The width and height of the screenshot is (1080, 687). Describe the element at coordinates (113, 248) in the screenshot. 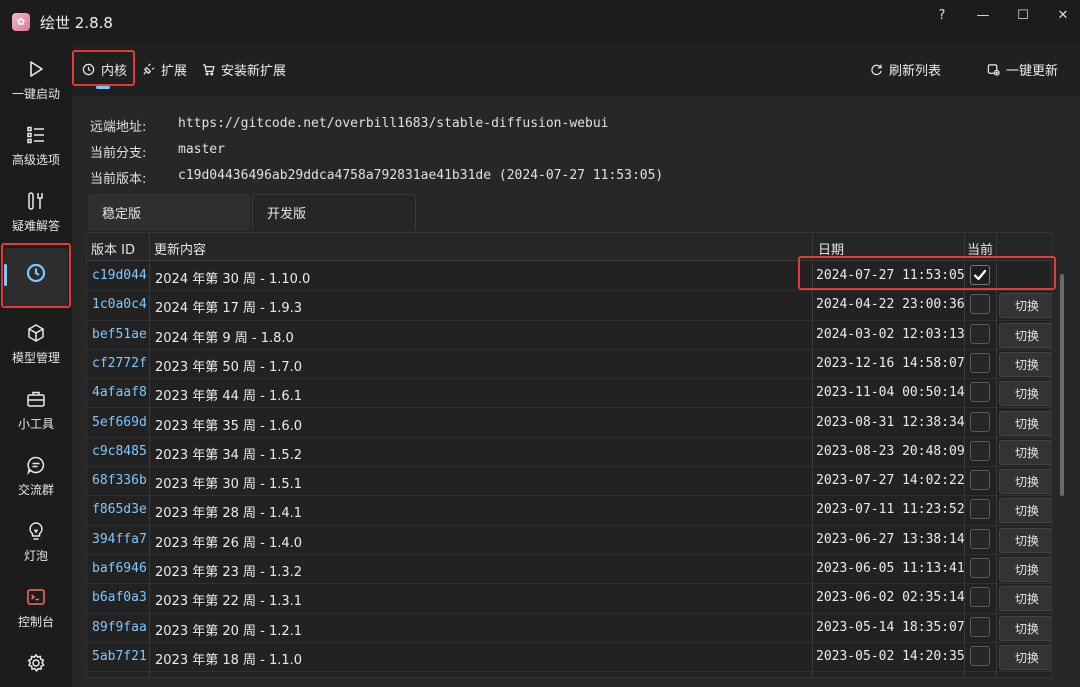

I see `column-header-id: 版本 ID` at that location.